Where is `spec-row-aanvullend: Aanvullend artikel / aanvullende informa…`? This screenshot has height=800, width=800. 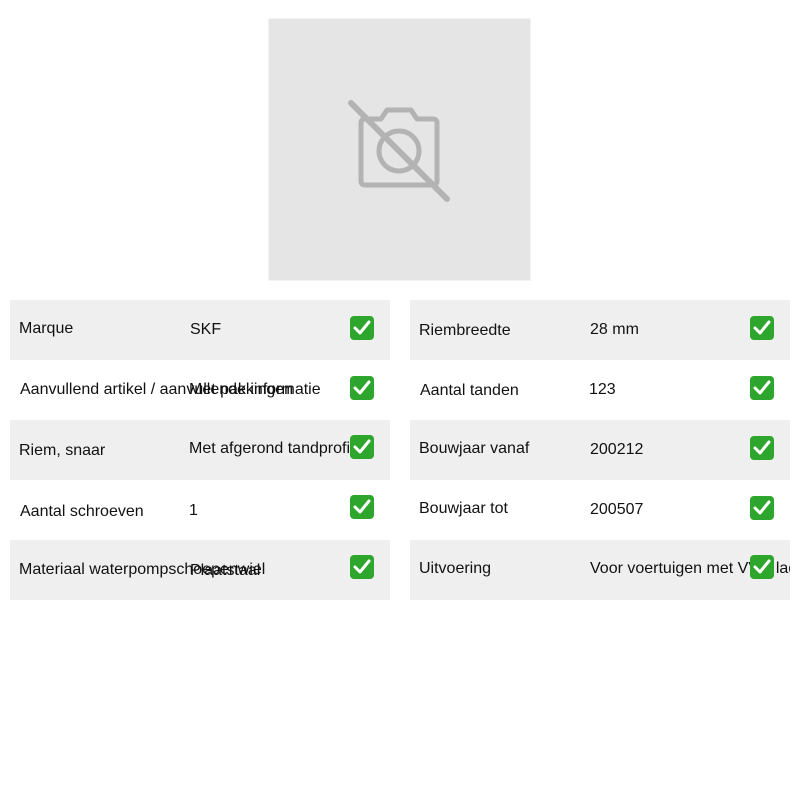 spec-row-aanvullend: Aanvullend artikel / aanvullende informa… is located at coordinates (200, 390).